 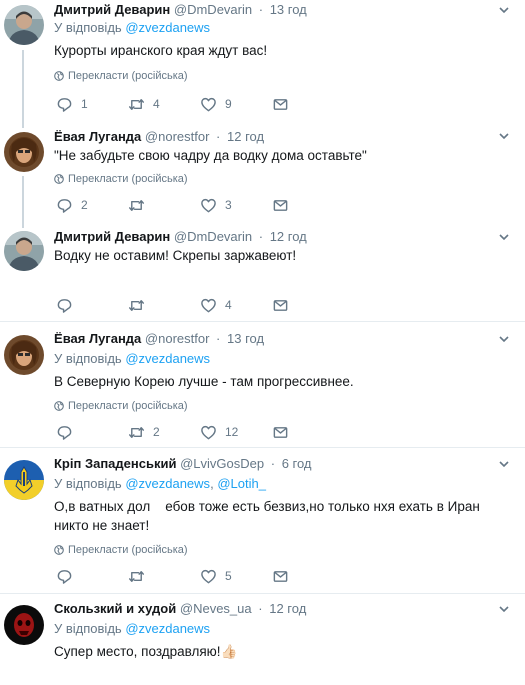 I want to click on retweet-button: 4, so click(x=144, y=104).